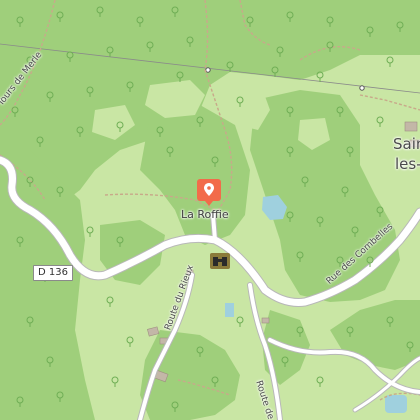 The width and height of the screenshot is (420, 420). What do you see at coordinates (205, 214) in the screenshot?
I see `place-label-la-roffie: La Roffie` at bounding box center [205, 214].